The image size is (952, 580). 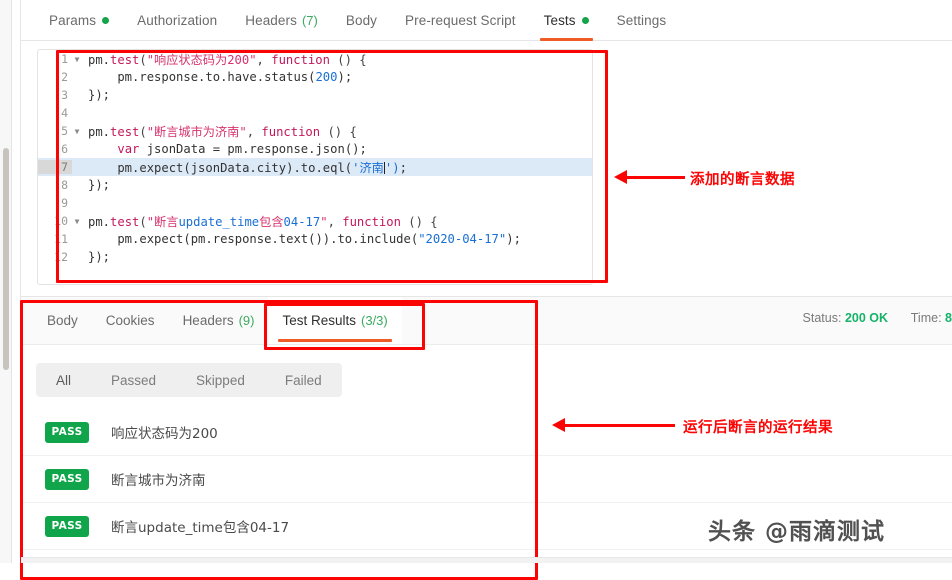 What do you see at coordinates (220, 77) in the screenshot?
I see `code-text: pm.response.to.have.status(200);` at bounding box center [220, 77].